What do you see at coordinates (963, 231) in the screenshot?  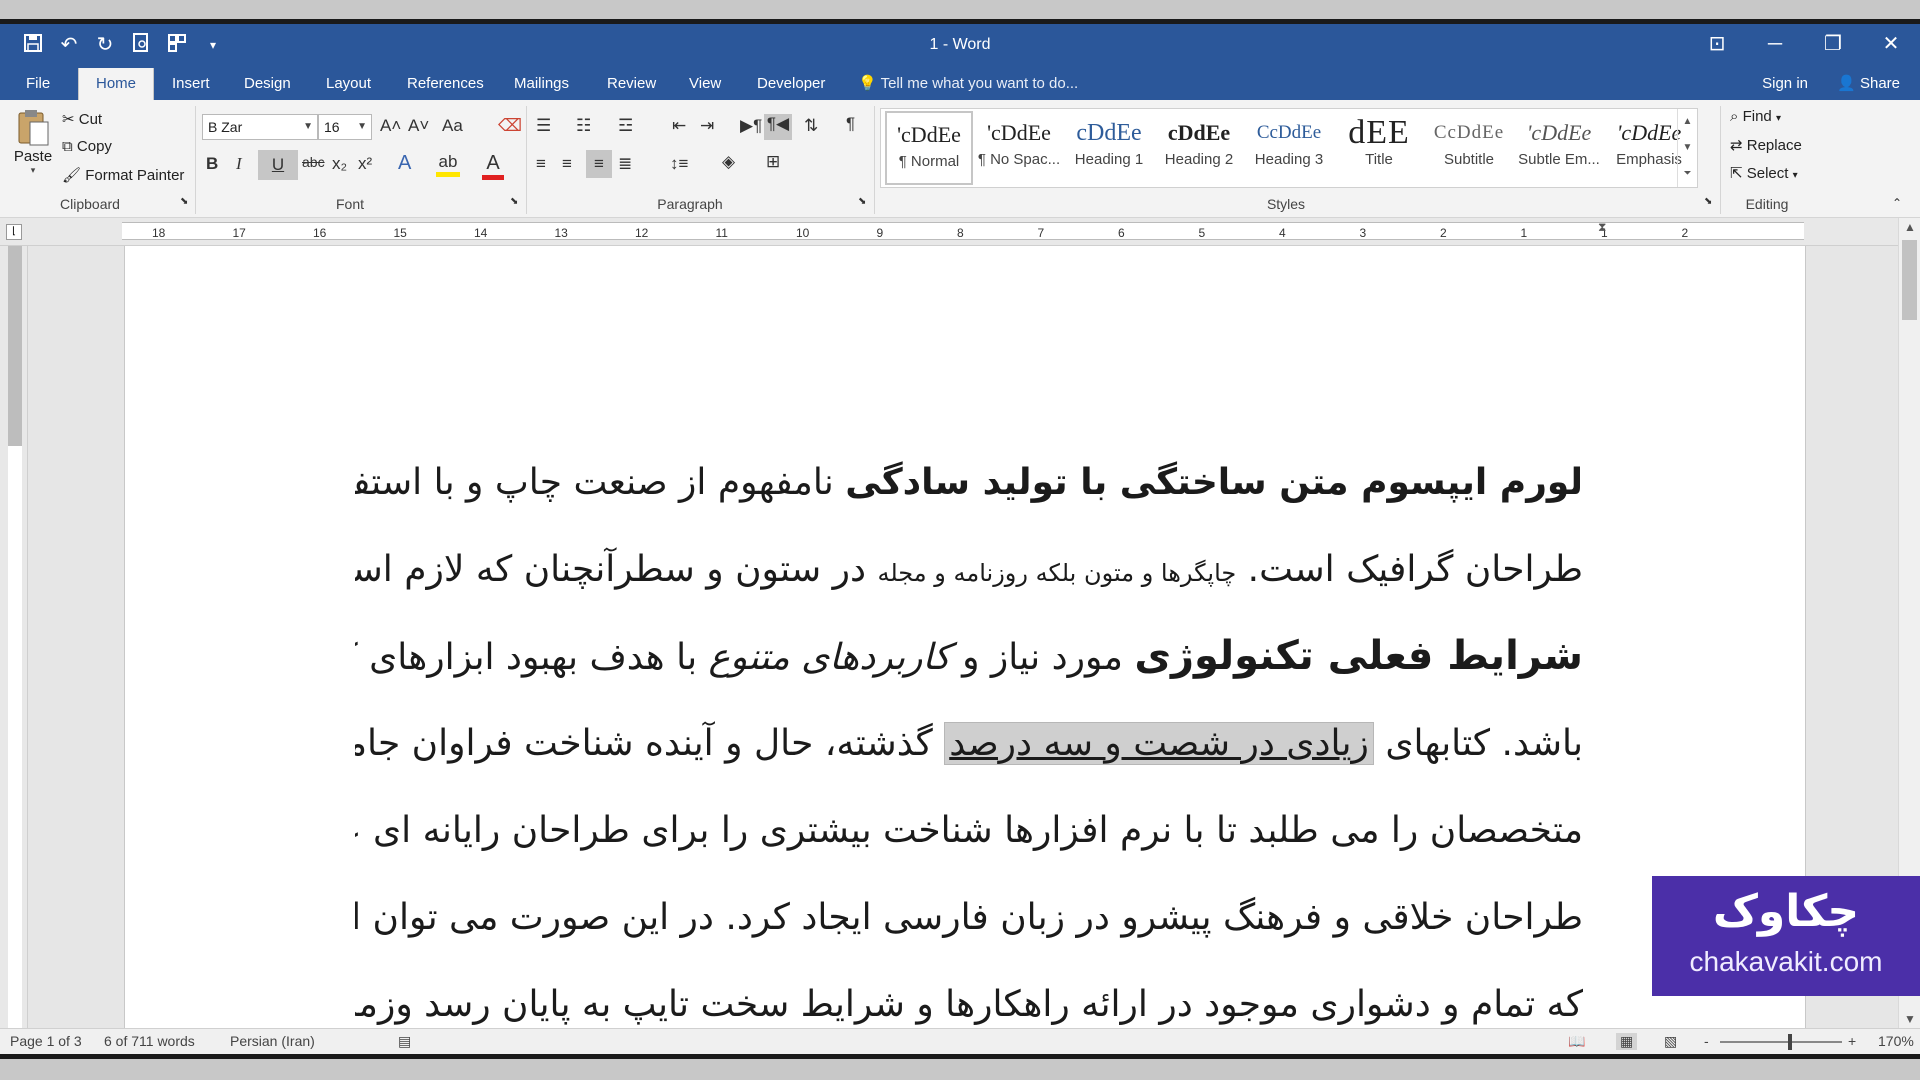 I see `ruler-bar: 18 17 16 15 14 13 12 11 10 9 8 7 6 5 4 3 2 1 1 2` at bounding box center [963, 231].